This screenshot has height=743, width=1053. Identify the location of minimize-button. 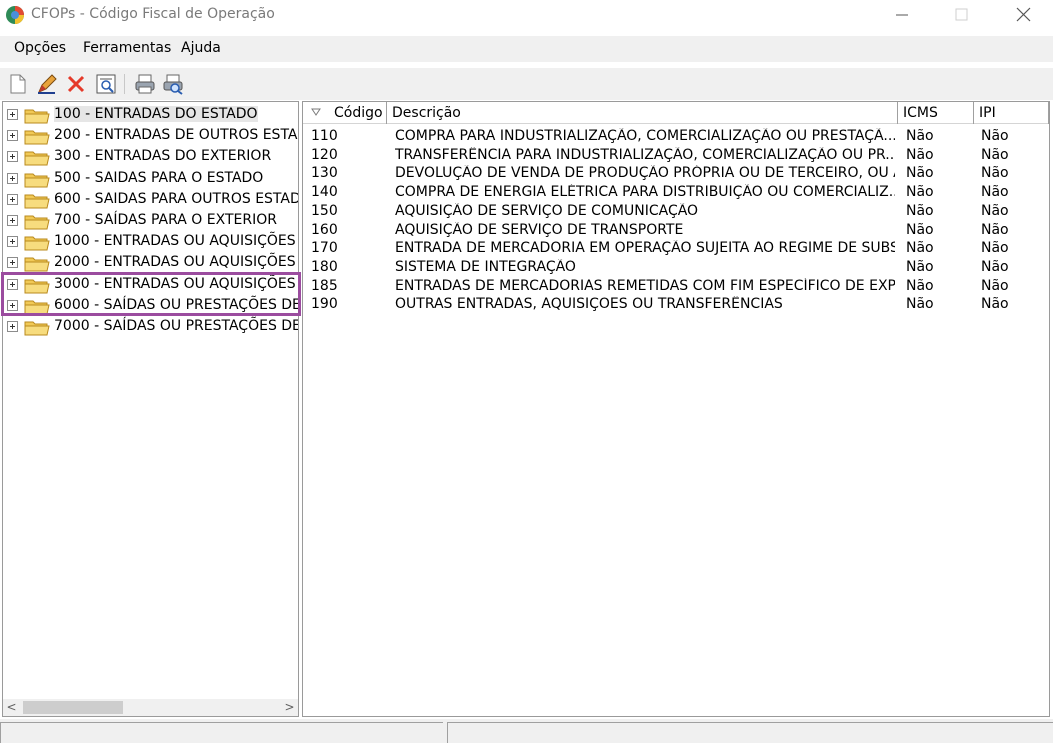
(903, 15).